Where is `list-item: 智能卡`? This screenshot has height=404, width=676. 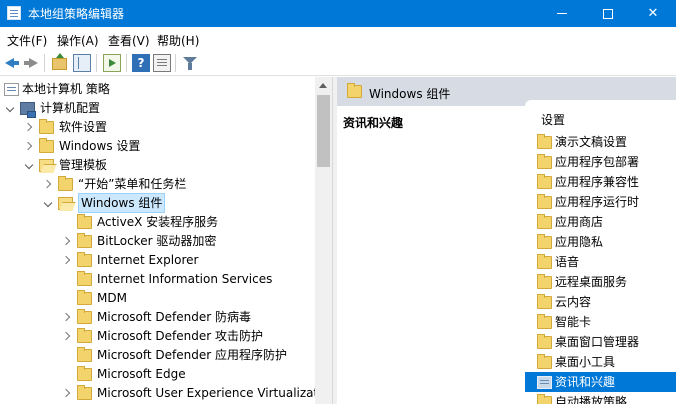
list-item: 智能卡 is located at coordinates (600, 322).